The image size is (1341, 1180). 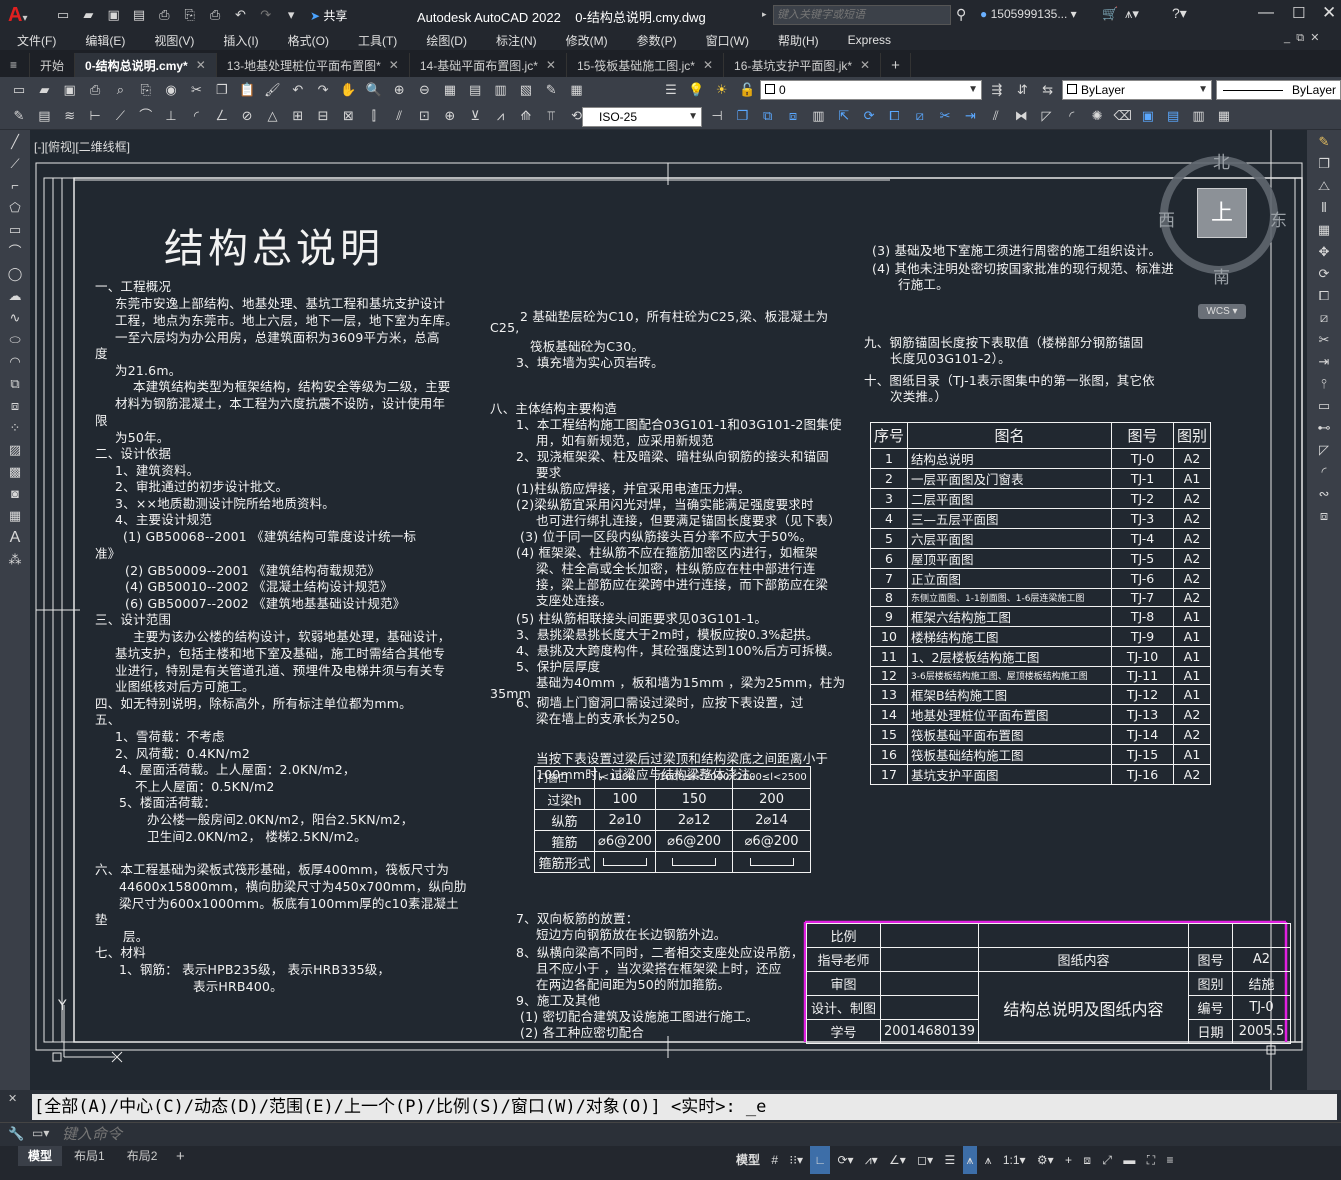 What do you see at coordinates (764, 14) in the screenshot?
I see `search-expand-icon: ▸` at bounding box center [764, 14].